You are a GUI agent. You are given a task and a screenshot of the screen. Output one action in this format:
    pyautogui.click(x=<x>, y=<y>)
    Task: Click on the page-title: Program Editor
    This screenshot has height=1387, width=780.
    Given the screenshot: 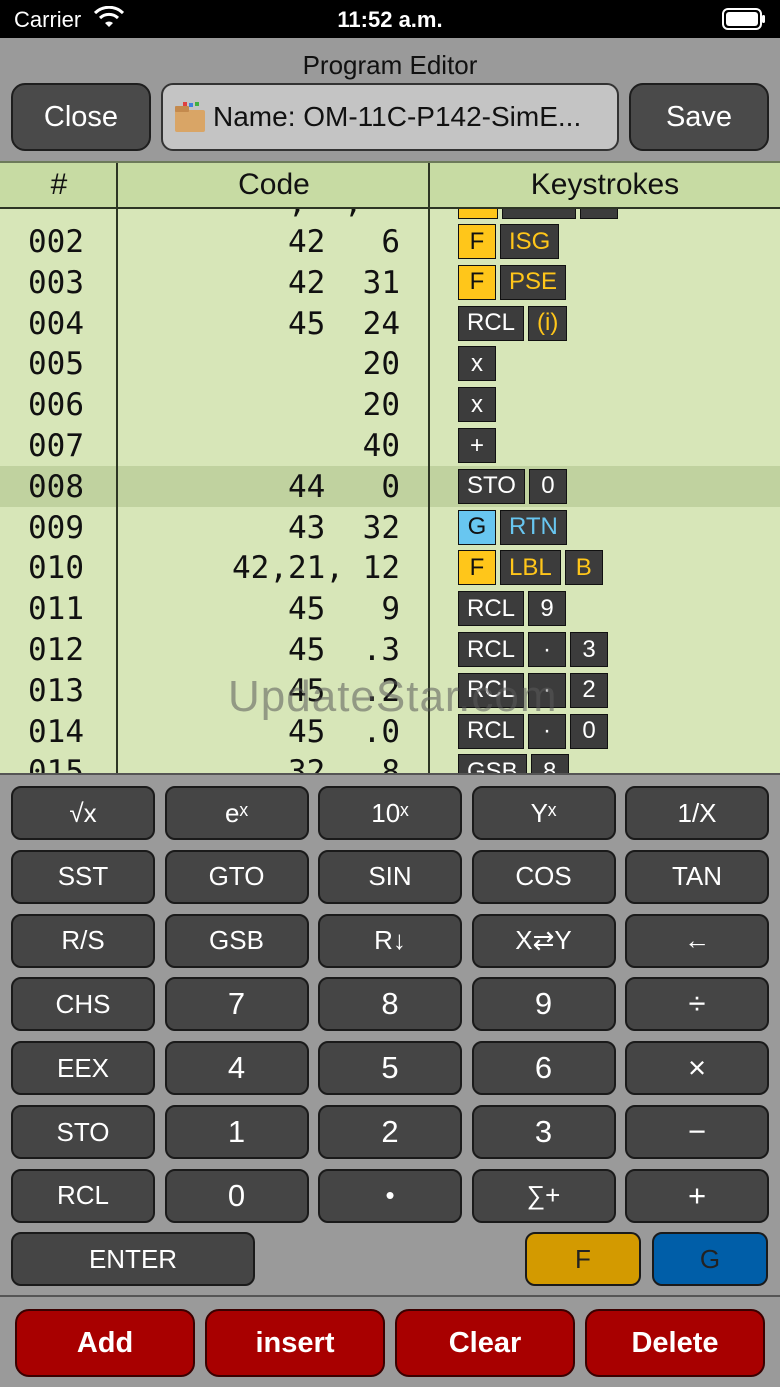 What is the action you would take?
    pyautogui.click(x=390, y=65)
    